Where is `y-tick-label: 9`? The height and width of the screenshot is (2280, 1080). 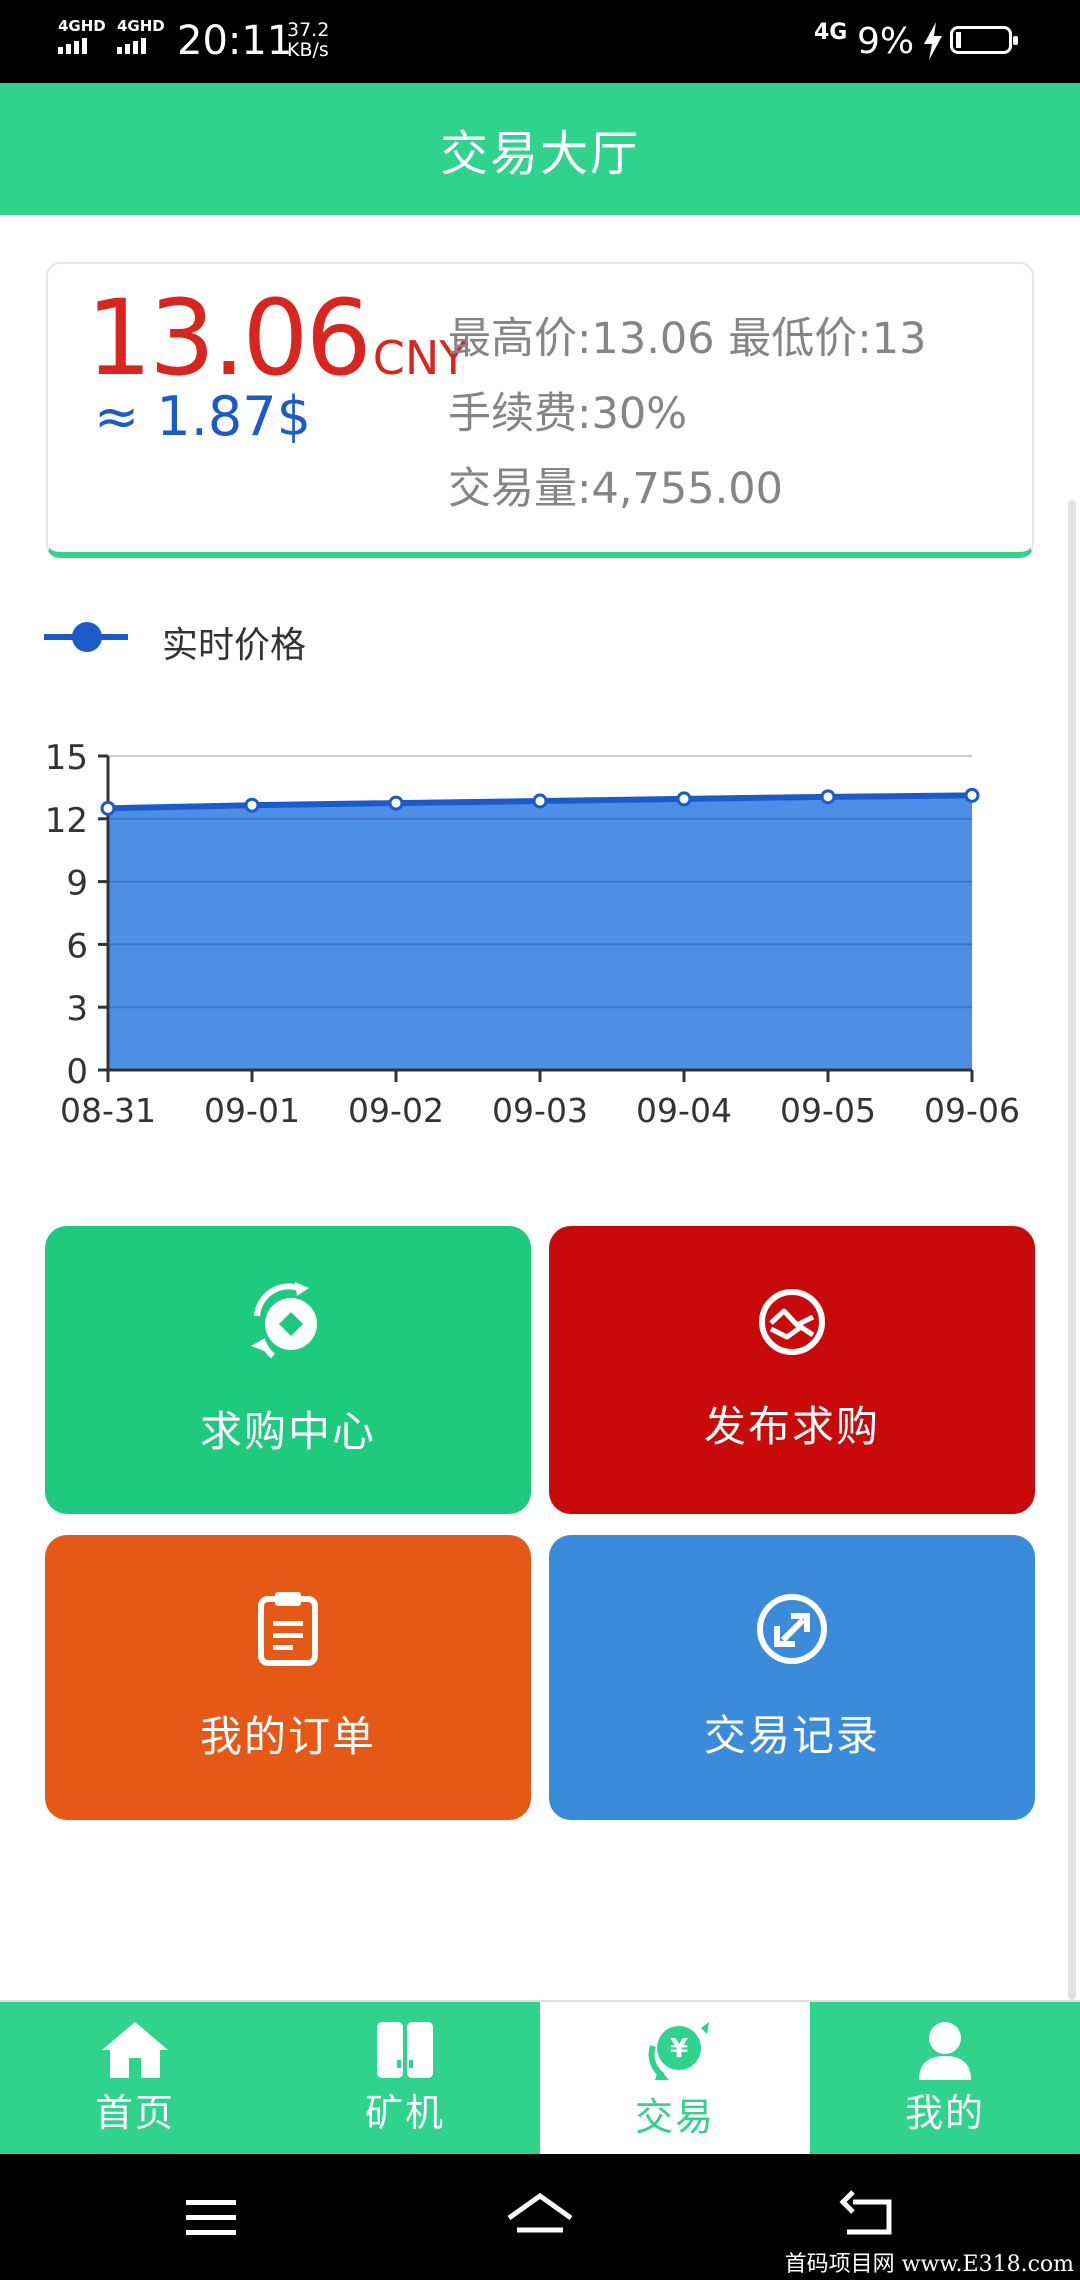 y-tick-label: 9 is located at coordinates (77, 884).